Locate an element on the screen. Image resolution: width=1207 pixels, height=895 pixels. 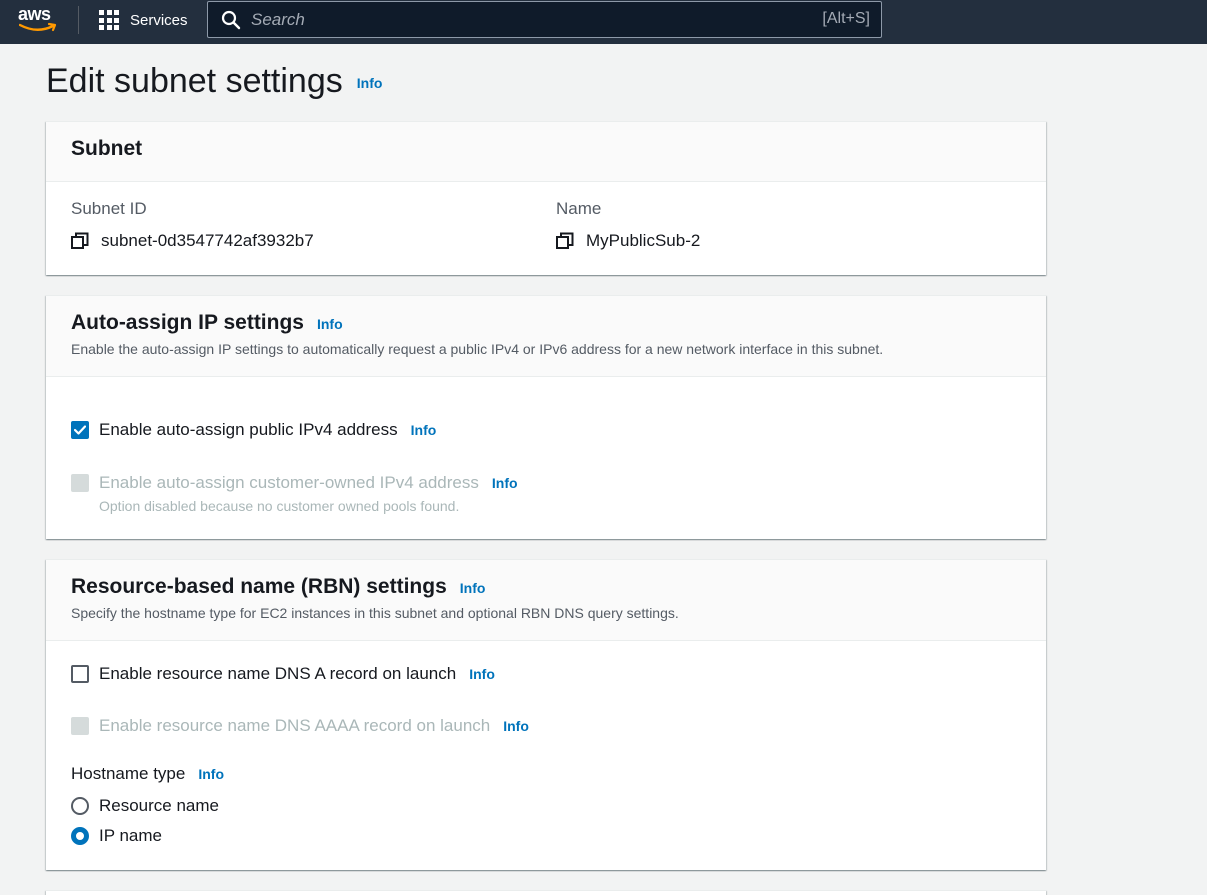
auto-assign-card-title: Auto-assign IP settings Info is located at coordinates (546, 323).